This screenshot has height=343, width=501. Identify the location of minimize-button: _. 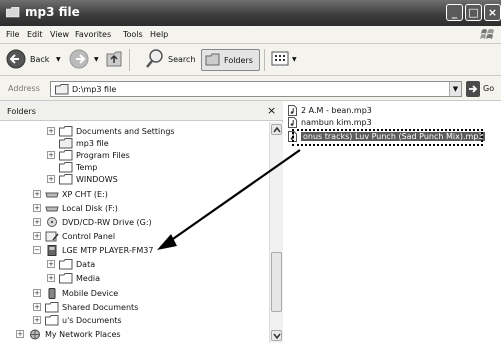
(454, 12).